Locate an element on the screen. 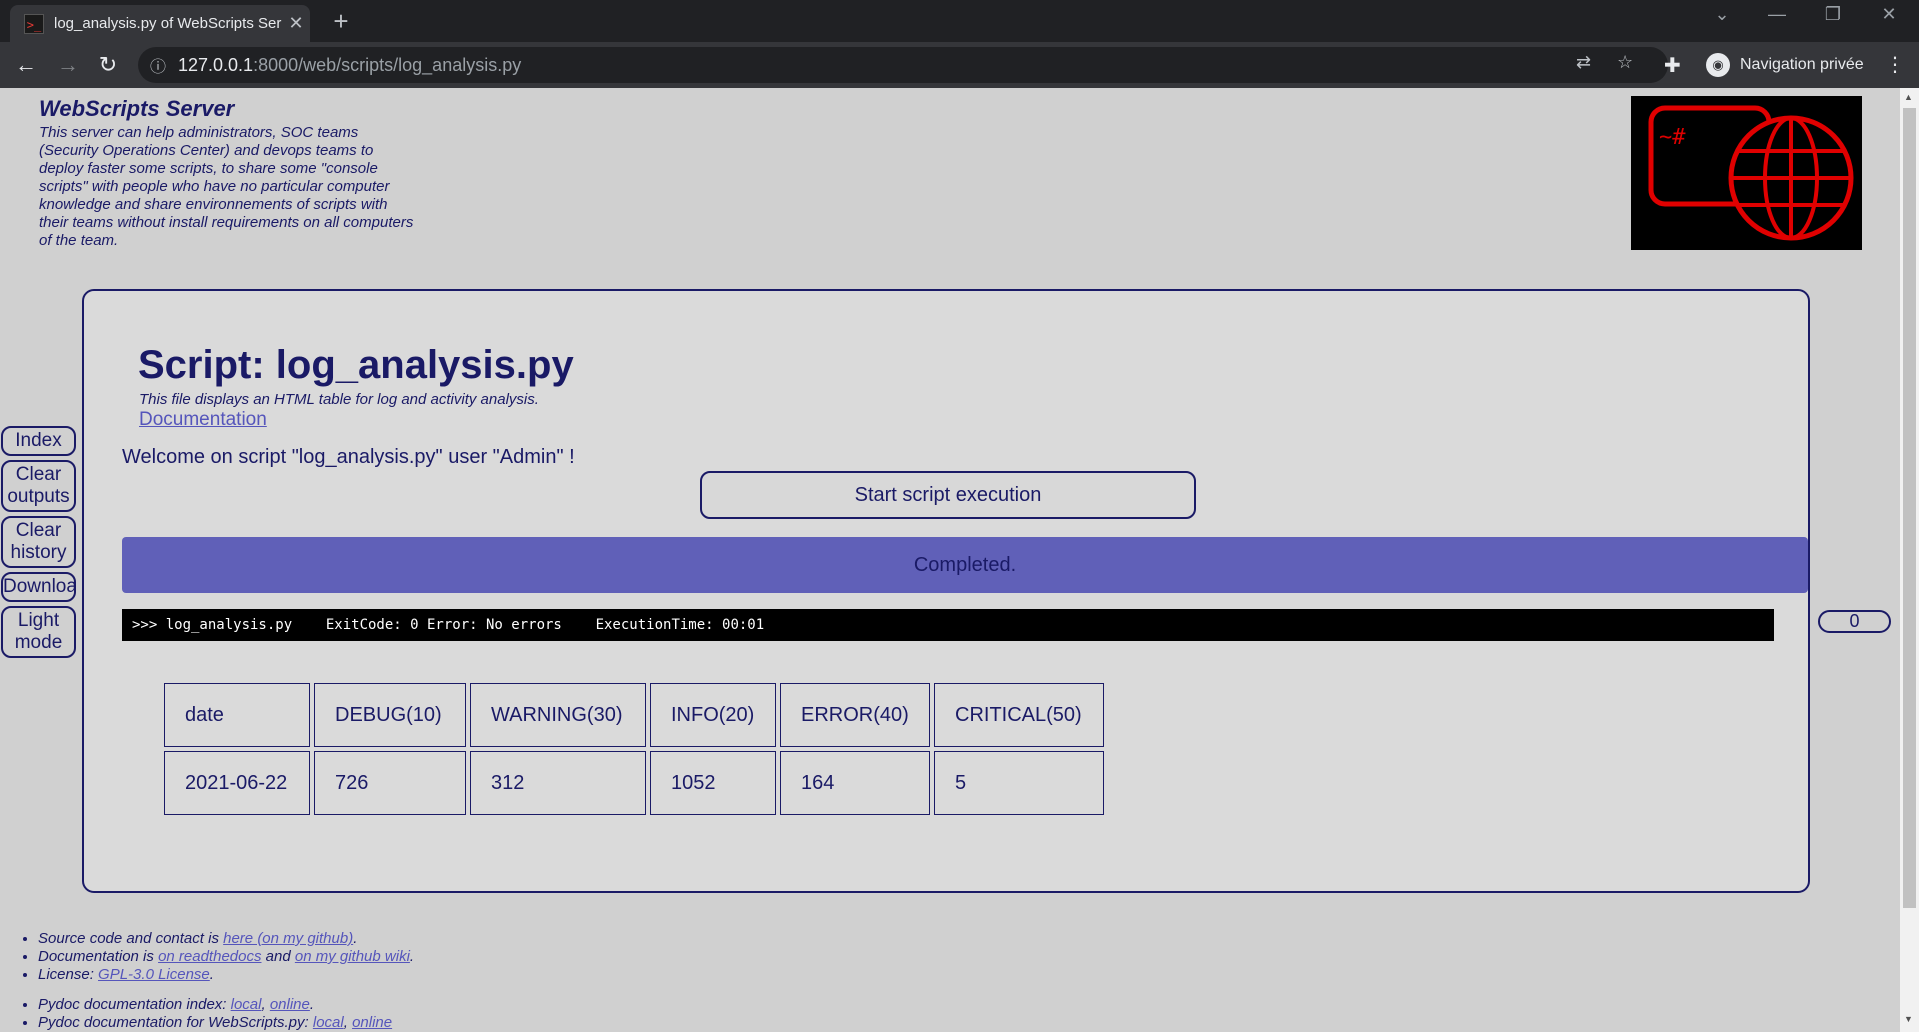 The width and height of the screenshot is (1919, 1032). page-scrollbar: ▲ ▼ is located at coordinates (1909, 560).